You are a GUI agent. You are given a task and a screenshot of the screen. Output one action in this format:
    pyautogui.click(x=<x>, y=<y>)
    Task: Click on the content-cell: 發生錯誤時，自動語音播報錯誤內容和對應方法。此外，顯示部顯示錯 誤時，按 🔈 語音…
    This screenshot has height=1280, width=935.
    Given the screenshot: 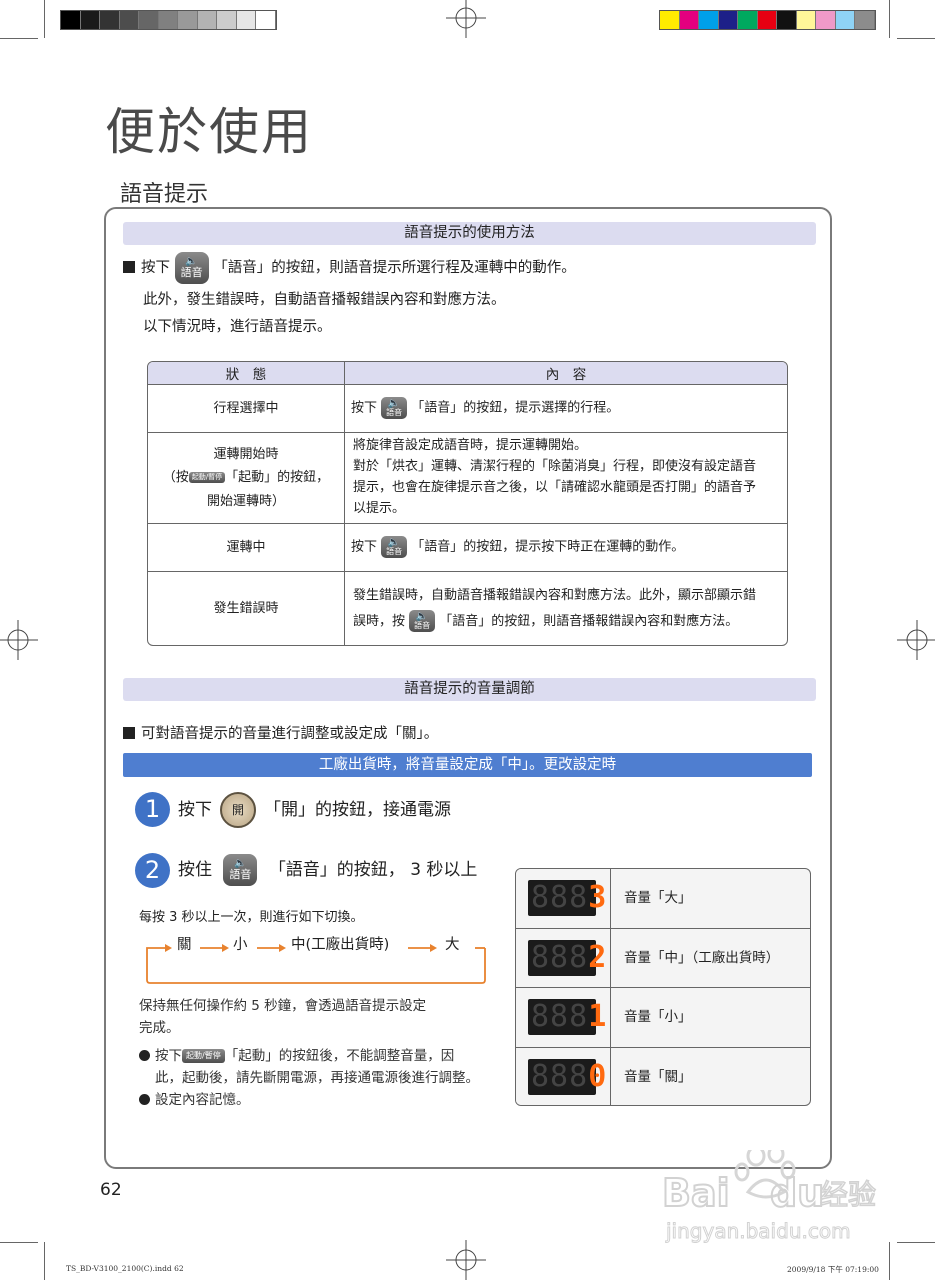 What is the action you would take?
    pyautogui.click(x=566, y=608)
    